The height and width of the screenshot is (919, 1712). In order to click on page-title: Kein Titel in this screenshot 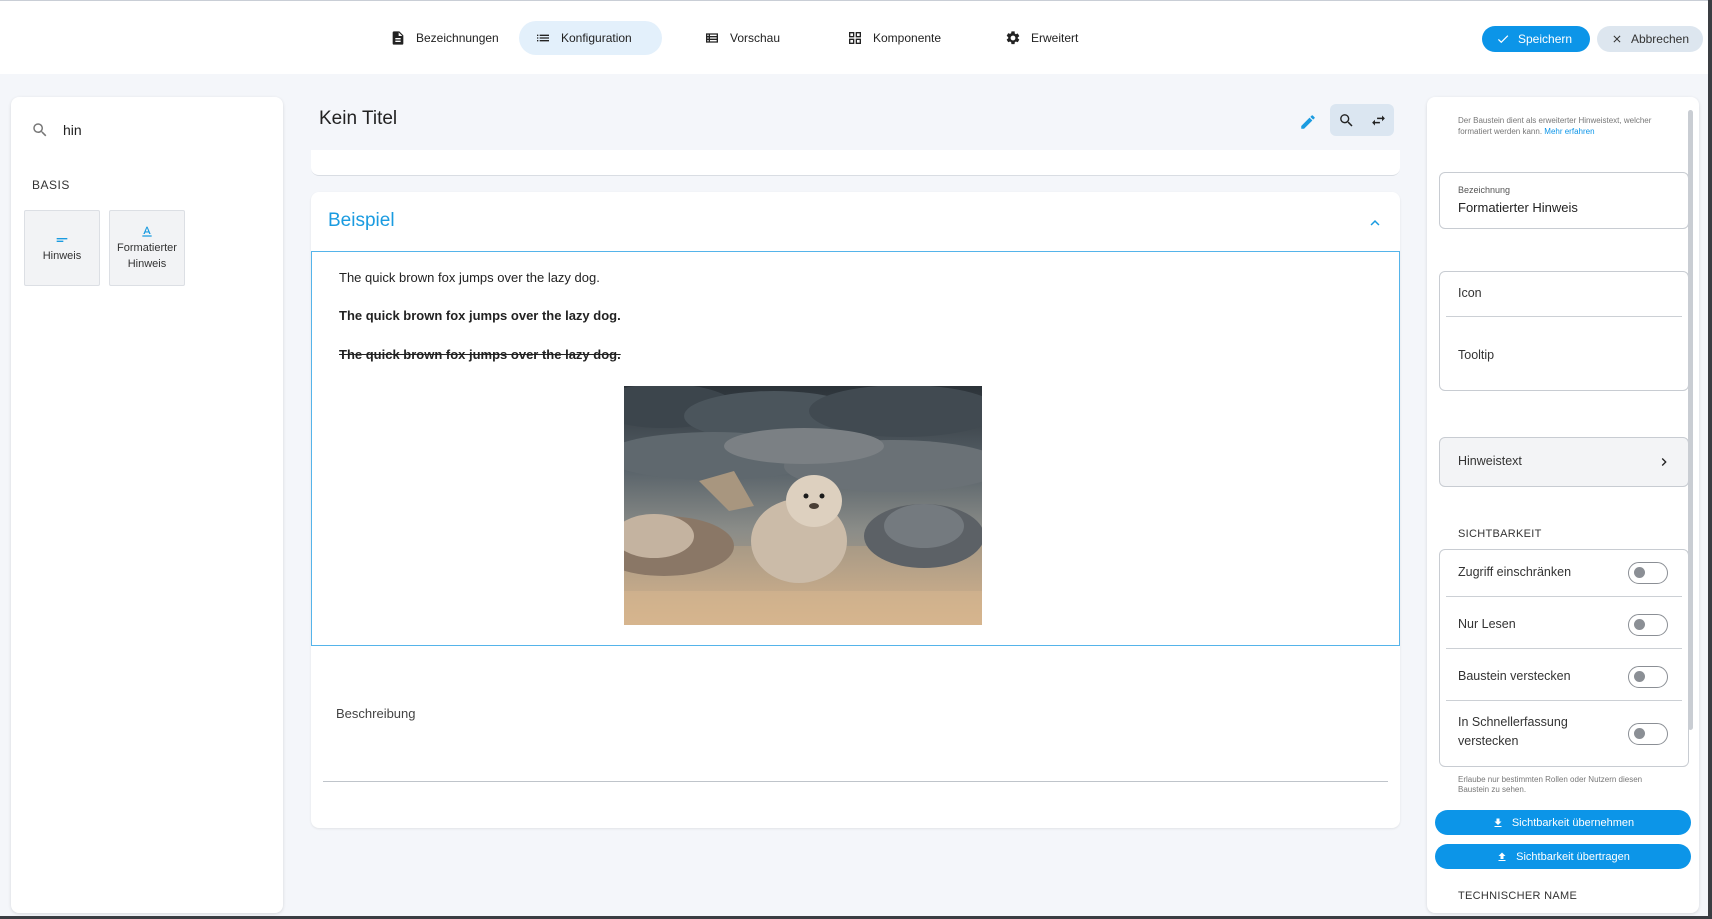, I will do `click(358, 118)`.